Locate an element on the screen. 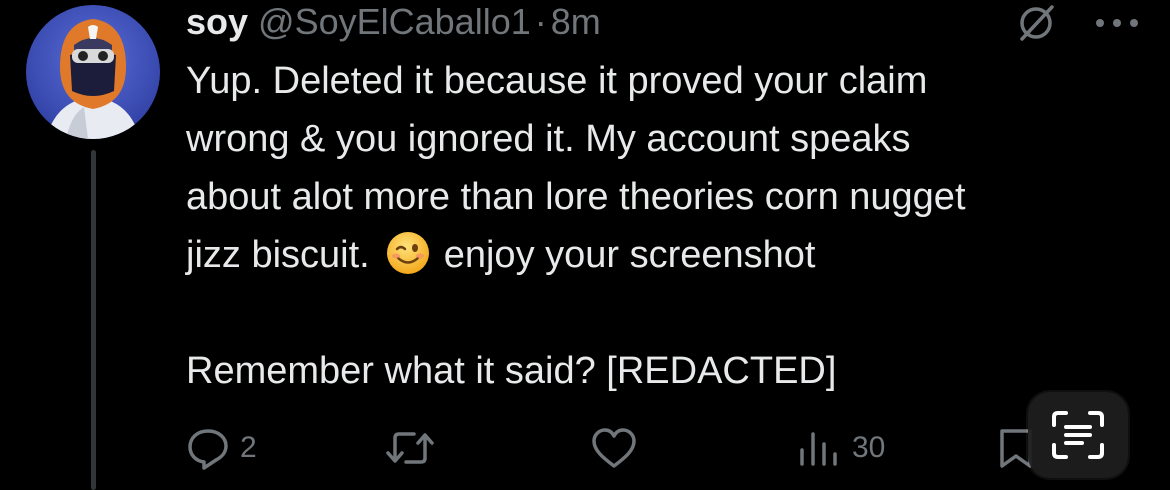 This screenshot has width=1170, height=490. avatar is located at coordinates (93, 72).